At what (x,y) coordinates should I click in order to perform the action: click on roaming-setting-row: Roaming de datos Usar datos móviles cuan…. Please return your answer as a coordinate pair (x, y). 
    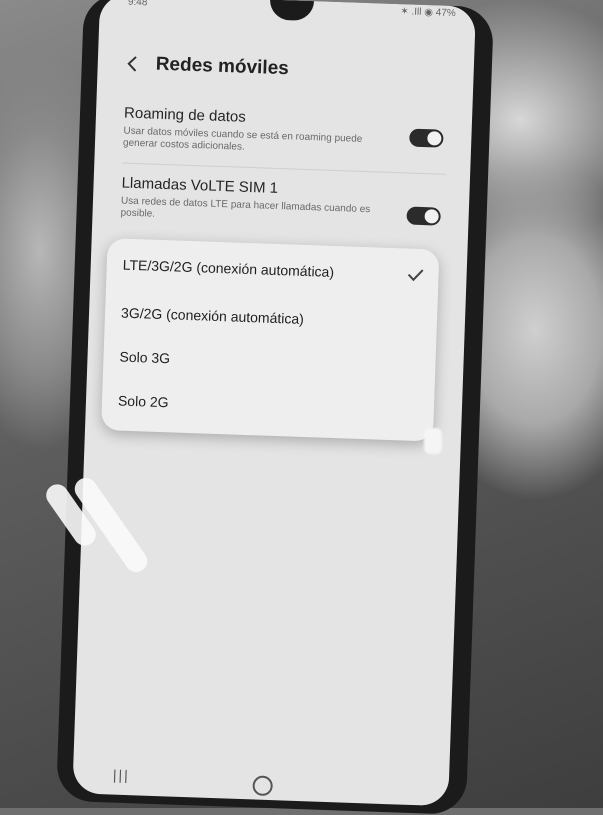
    Looking at the image, I should click on (283, 133).